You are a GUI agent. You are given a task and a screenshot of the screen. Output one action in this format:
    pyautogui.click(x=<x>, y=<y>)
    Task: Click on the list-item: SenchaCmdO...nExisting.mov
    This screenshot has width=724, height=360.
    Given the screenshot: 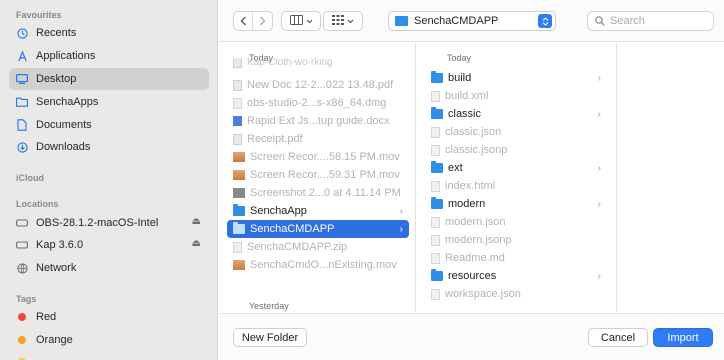 What is the action you would take?
    pyautogui.click(x=318, y=265)
    